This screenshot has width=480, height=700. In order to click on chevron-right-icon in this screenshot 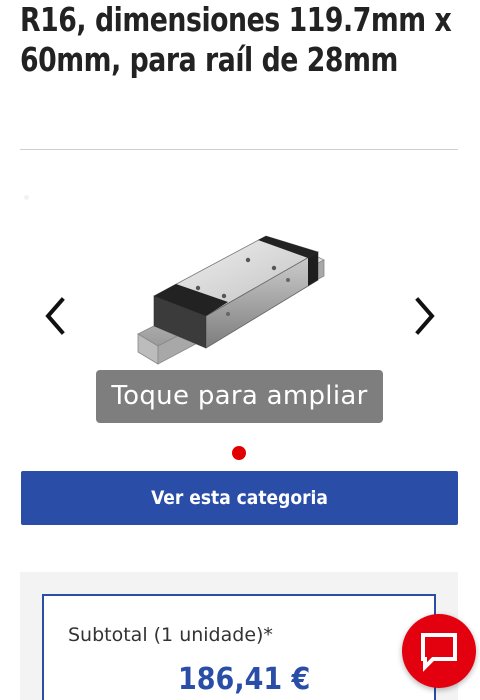, I will do `click(425, 316)`.